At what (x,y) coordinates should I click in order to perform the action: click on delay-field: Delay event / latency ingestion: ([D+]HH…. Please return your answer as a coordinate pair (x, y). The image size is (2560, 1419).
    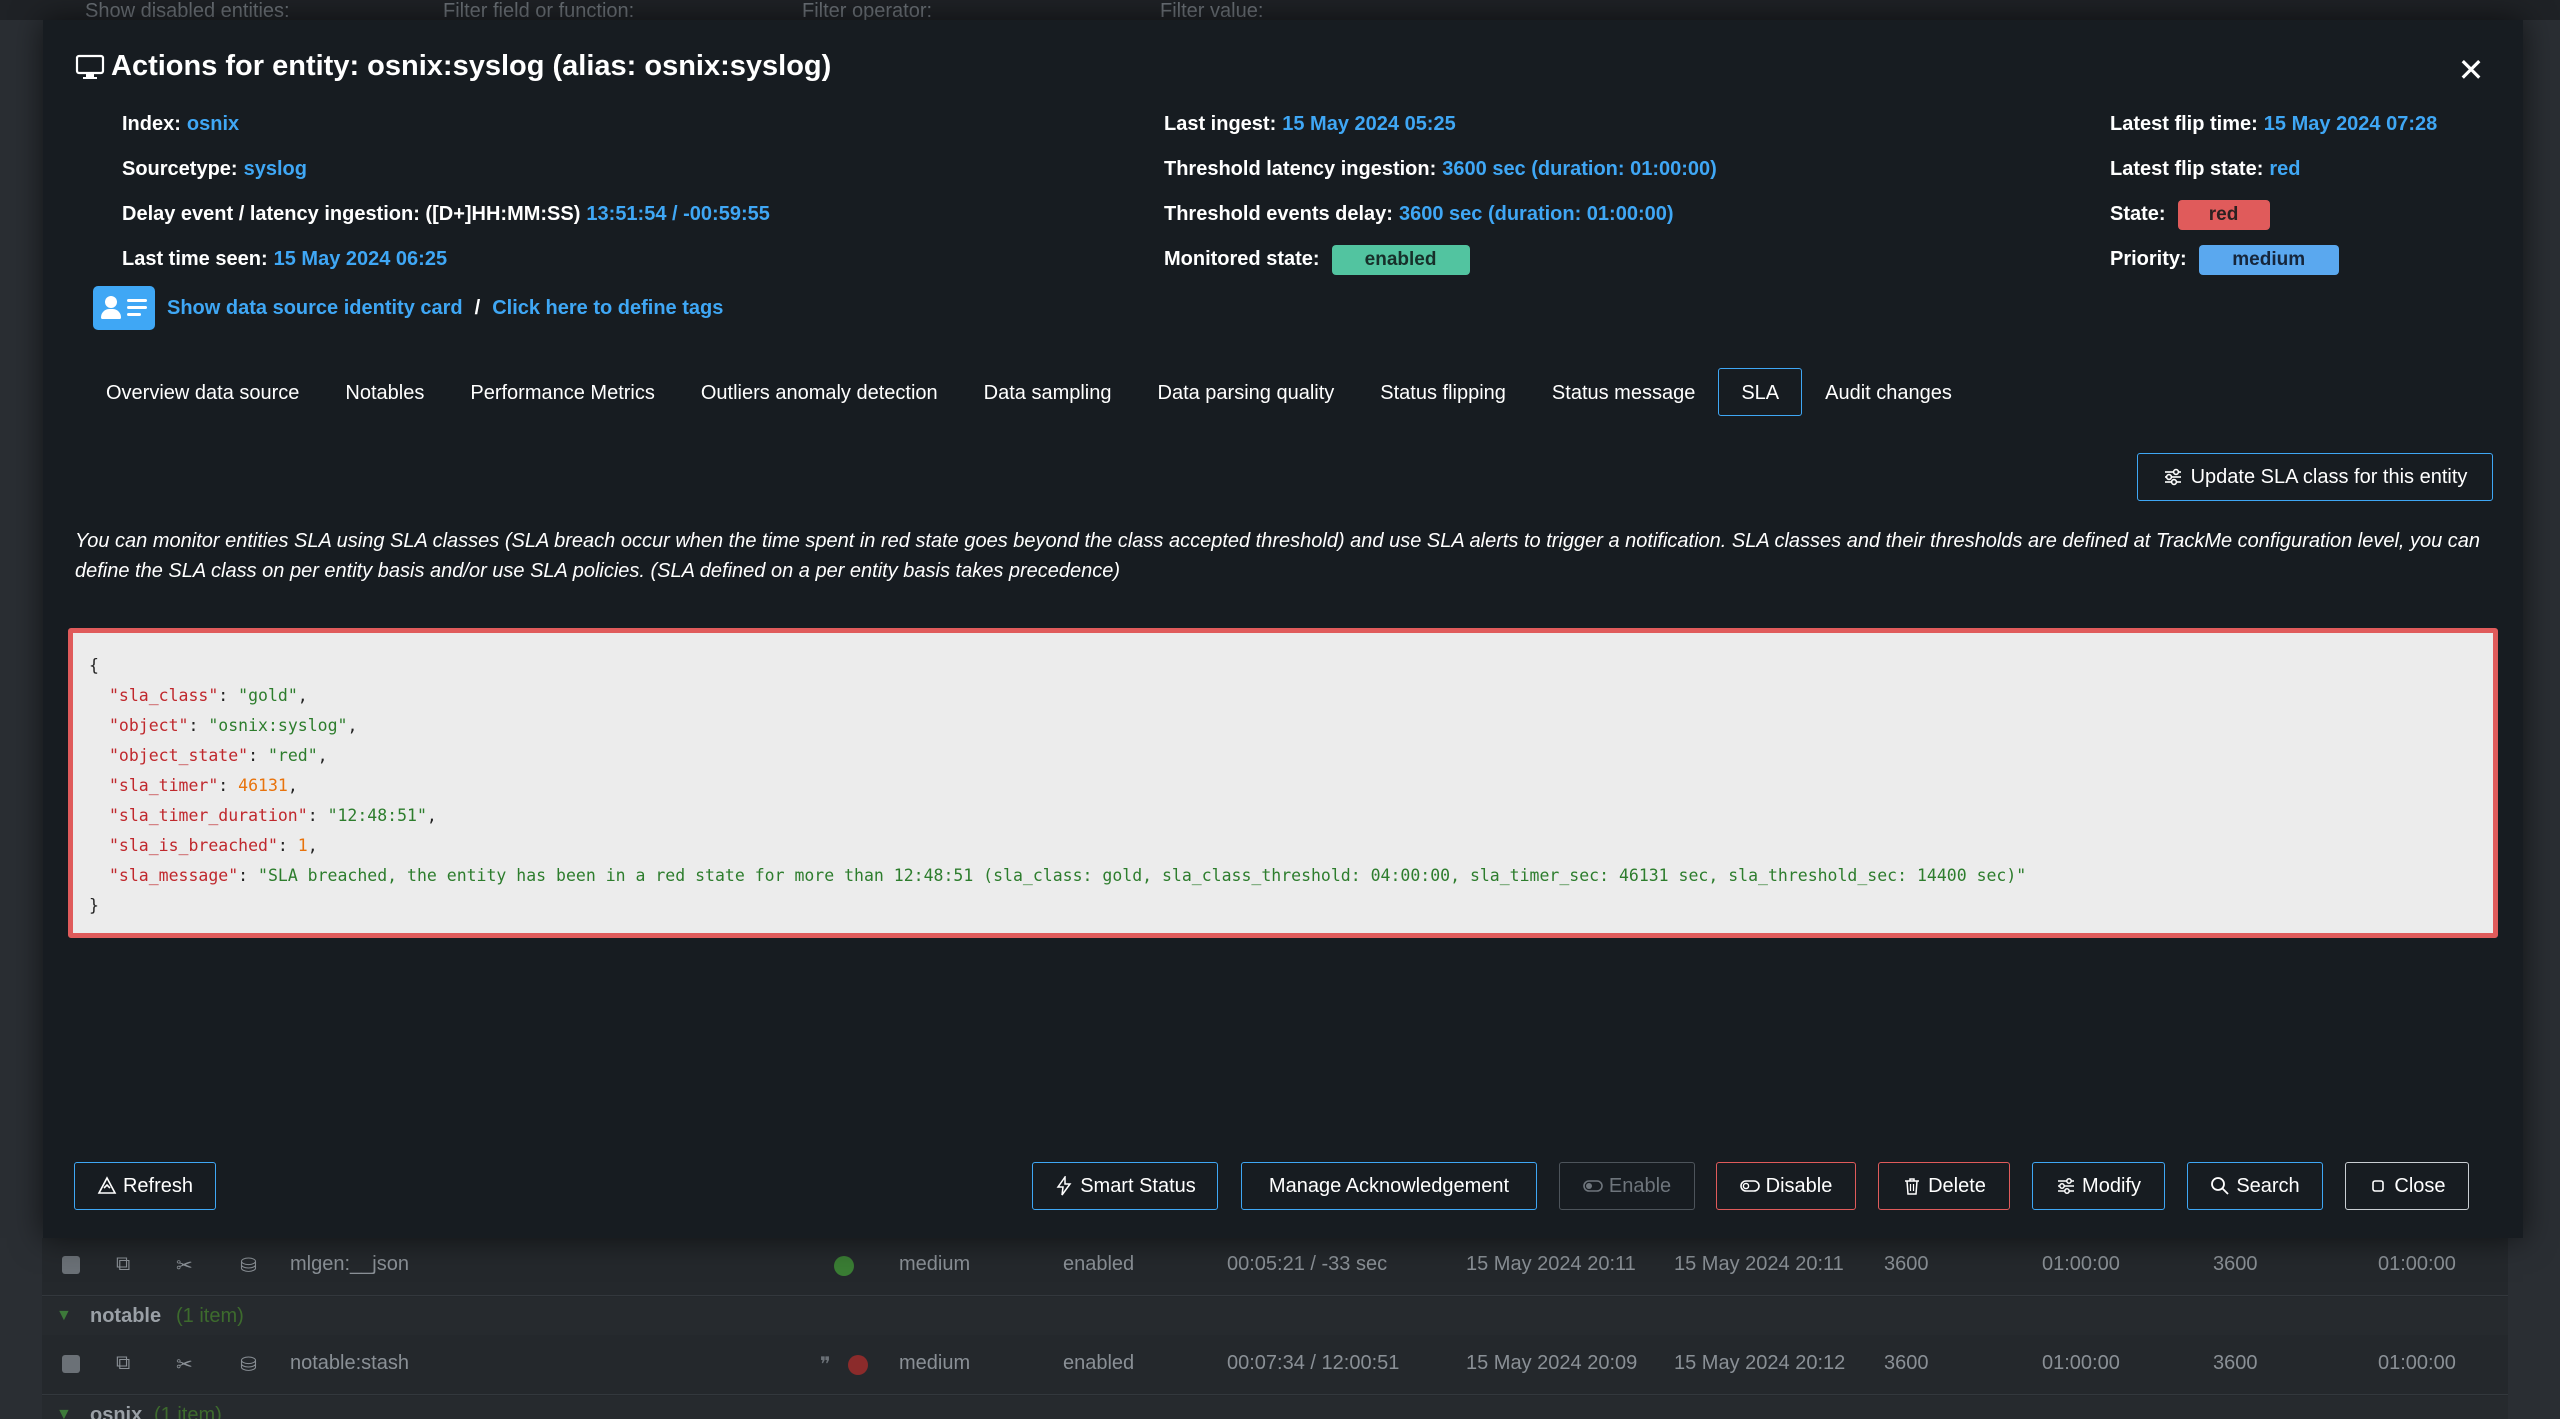
    Looking at the image, I should click on (446, 214).